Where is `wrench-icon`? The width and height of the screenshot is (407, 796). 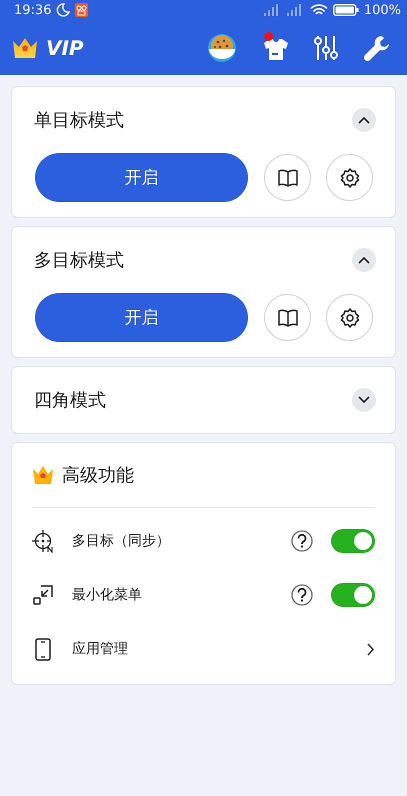 wrench-icon is located at coordinates (377, 48).